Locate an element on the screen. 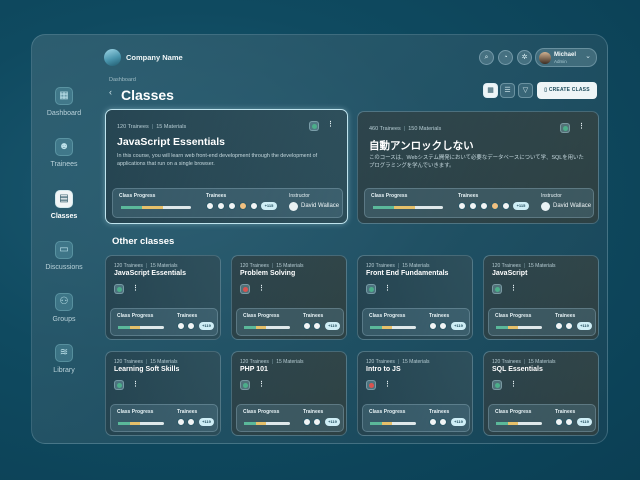 Image resolution: width=640 pixels, height=480 pixels. sidebar-item-discussions: ▭ Discussions is located at coordinates (64, 256).